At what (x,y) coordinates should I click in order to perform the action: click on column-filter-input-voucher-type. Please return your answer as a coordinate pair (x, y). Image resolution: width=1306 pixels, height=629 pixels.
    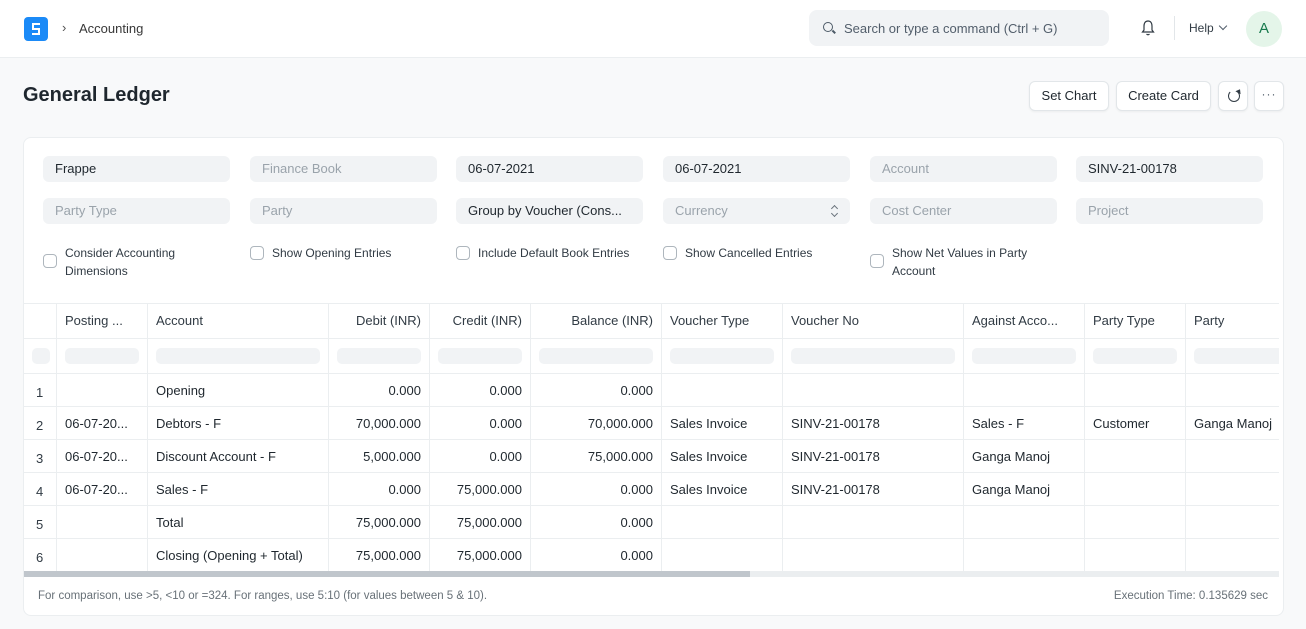
    Looking at the image, I should click on (722, 356).